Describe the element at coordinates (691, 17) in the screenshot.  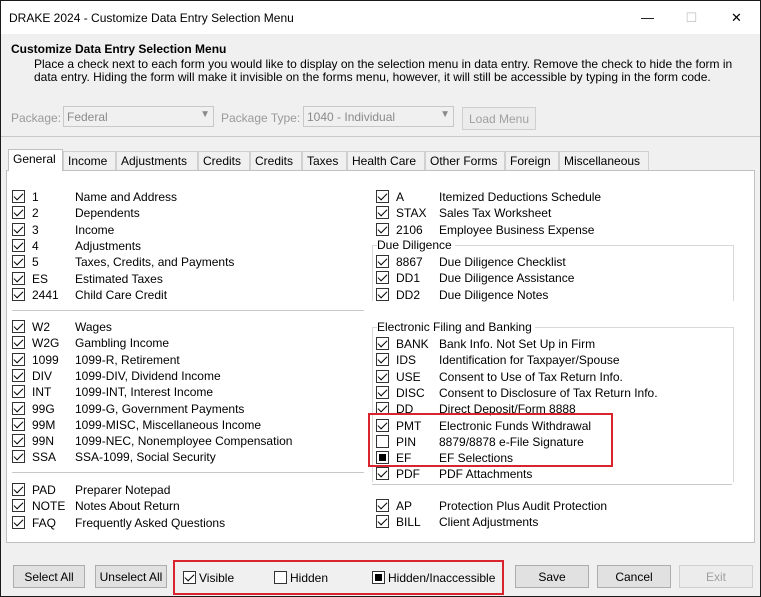
I see `maximize-icon: ☐` at that location.